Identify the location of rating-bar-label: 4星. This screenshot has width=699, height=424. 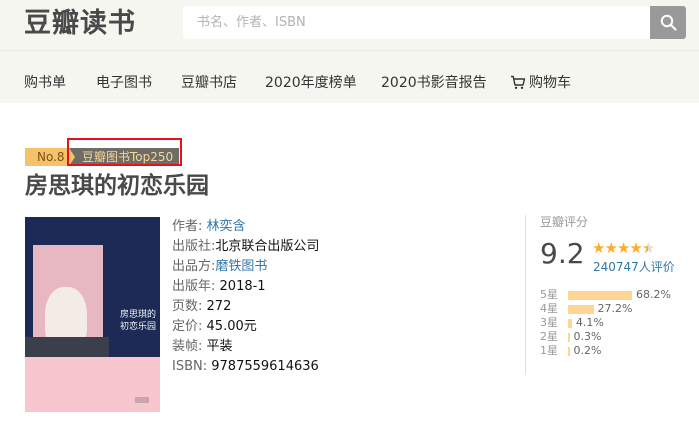
(549, 308).